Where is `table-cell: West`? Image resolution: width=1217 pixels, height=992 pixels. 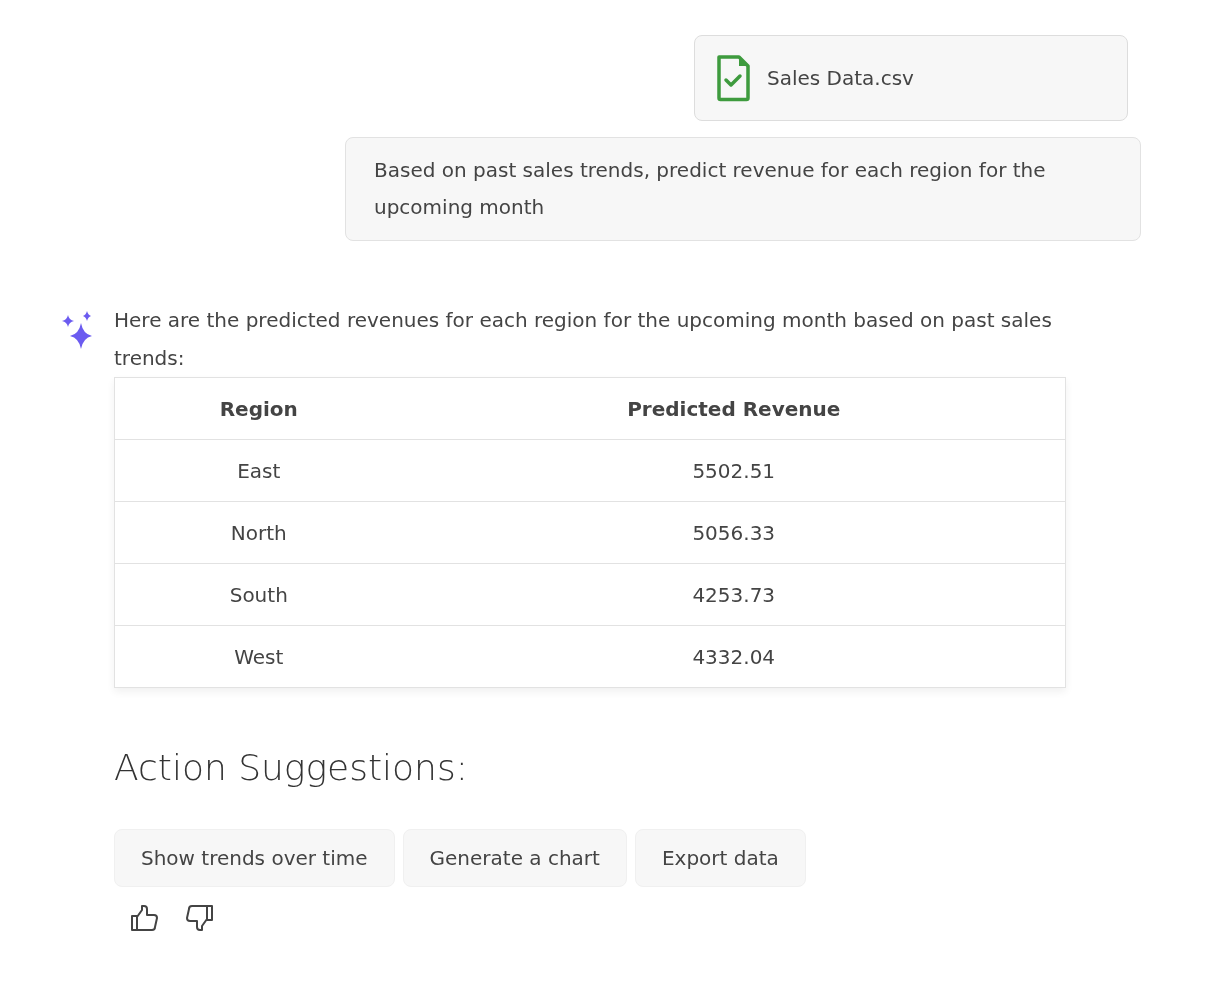 table-cell: West is located at coordinates (258, 656).